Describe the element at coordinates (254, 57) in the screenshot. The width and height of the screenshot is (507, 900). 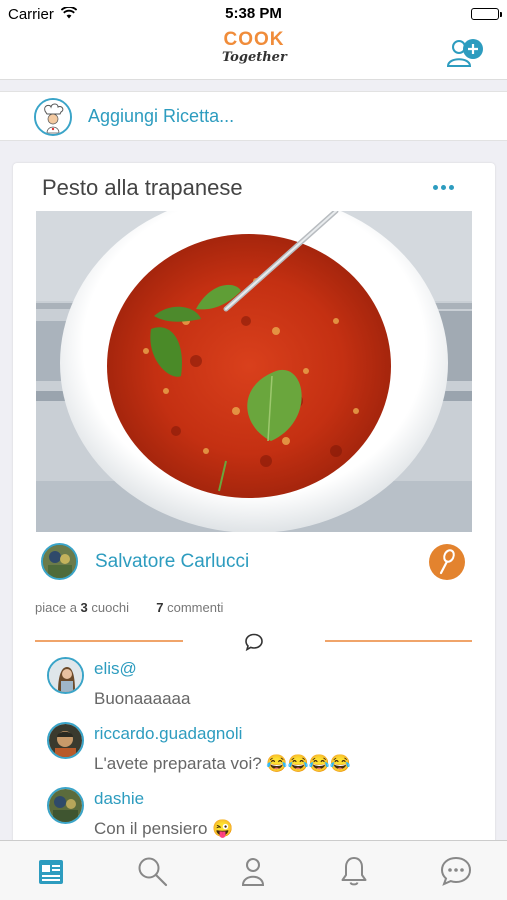
I see `logo-together: Together` at that location.